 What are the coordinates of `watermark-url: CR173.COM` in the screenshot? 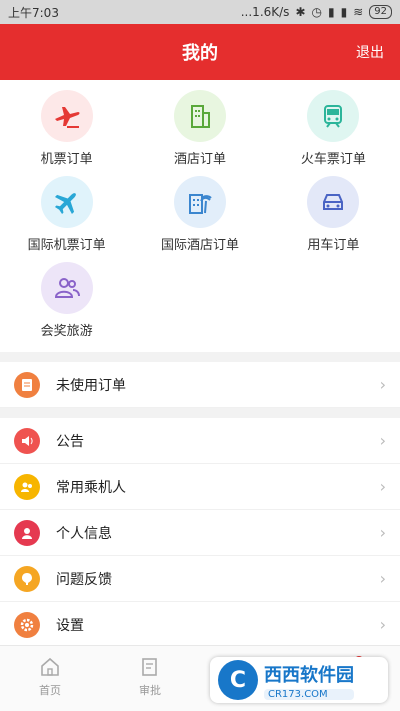 It's located at (309, 694).